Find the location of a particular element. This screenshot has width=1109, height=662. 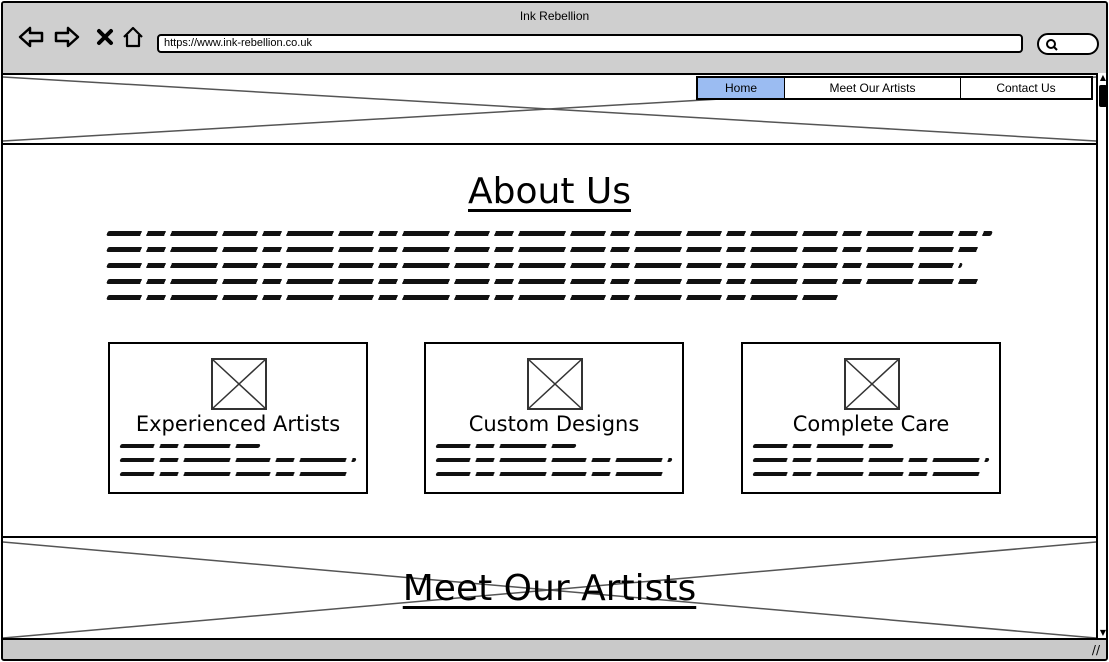

about-paragraph is located at coordinates (549, 271).